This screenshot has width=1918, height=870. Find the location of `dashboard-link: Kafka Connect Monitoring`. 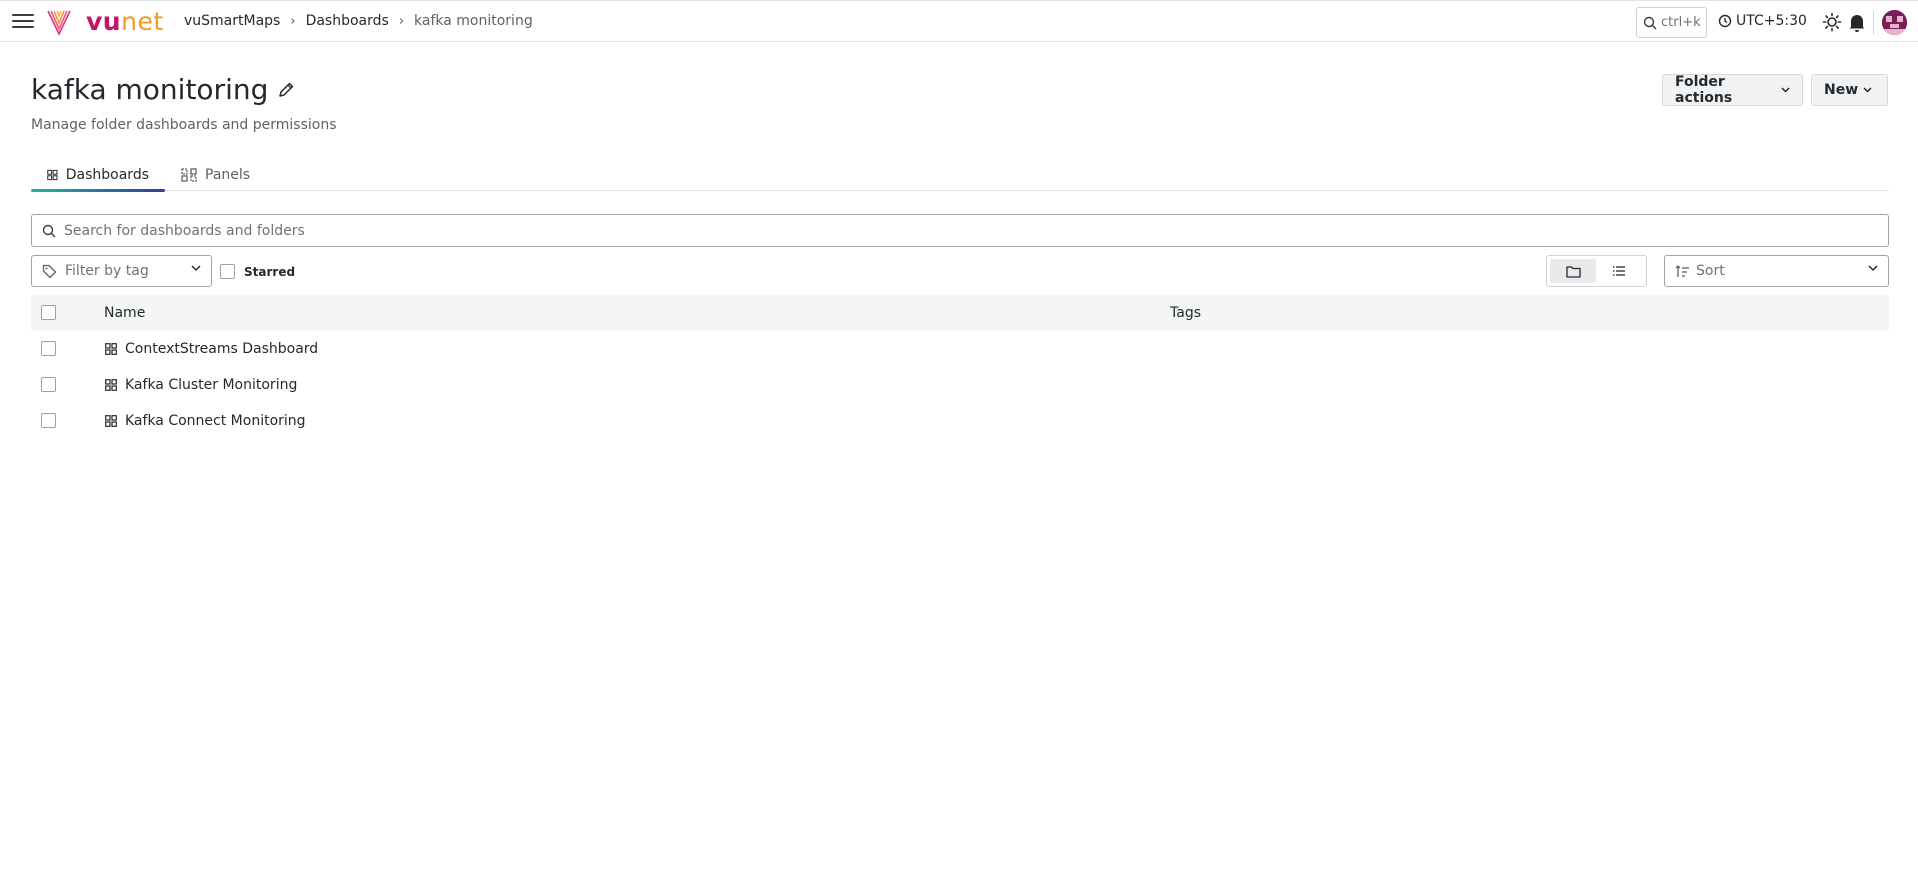

dashboard-link: Kafka Connect Monitoring is located at coordinates (205, 421).